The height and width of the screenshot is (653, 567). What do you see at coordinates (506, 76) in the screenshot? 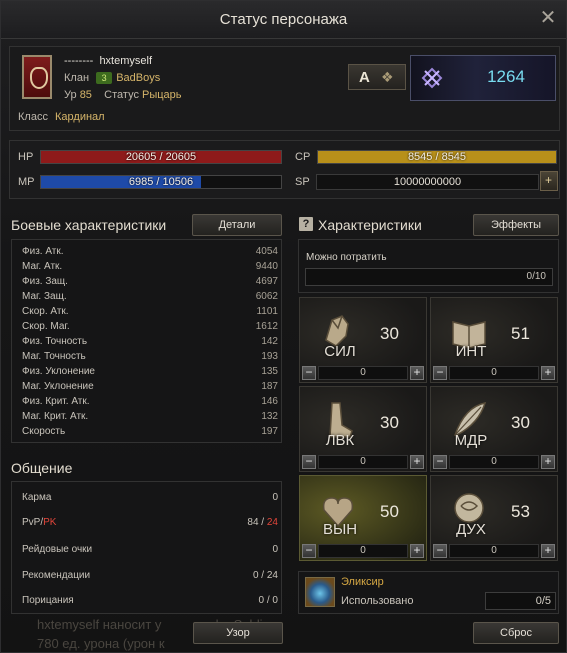
I see `combat-power-value: 1264` at bounding box center [506, 76].